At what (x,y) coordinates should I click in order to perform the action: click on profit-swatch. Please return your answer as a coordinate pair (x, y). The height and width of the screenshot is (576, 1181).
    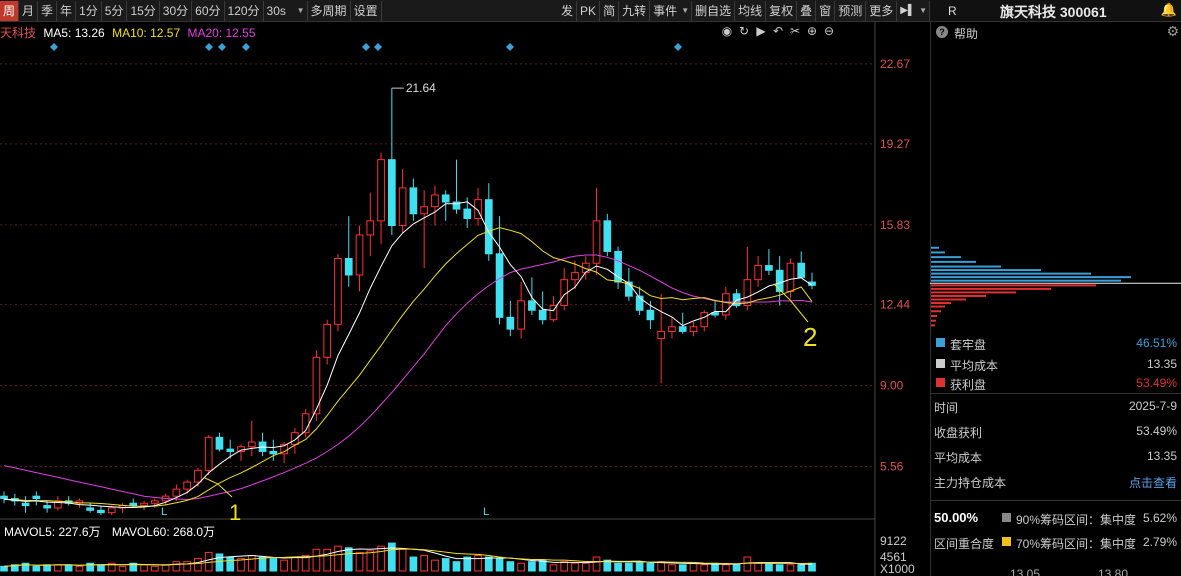
    Looking at the image, I should click on (940, 382).